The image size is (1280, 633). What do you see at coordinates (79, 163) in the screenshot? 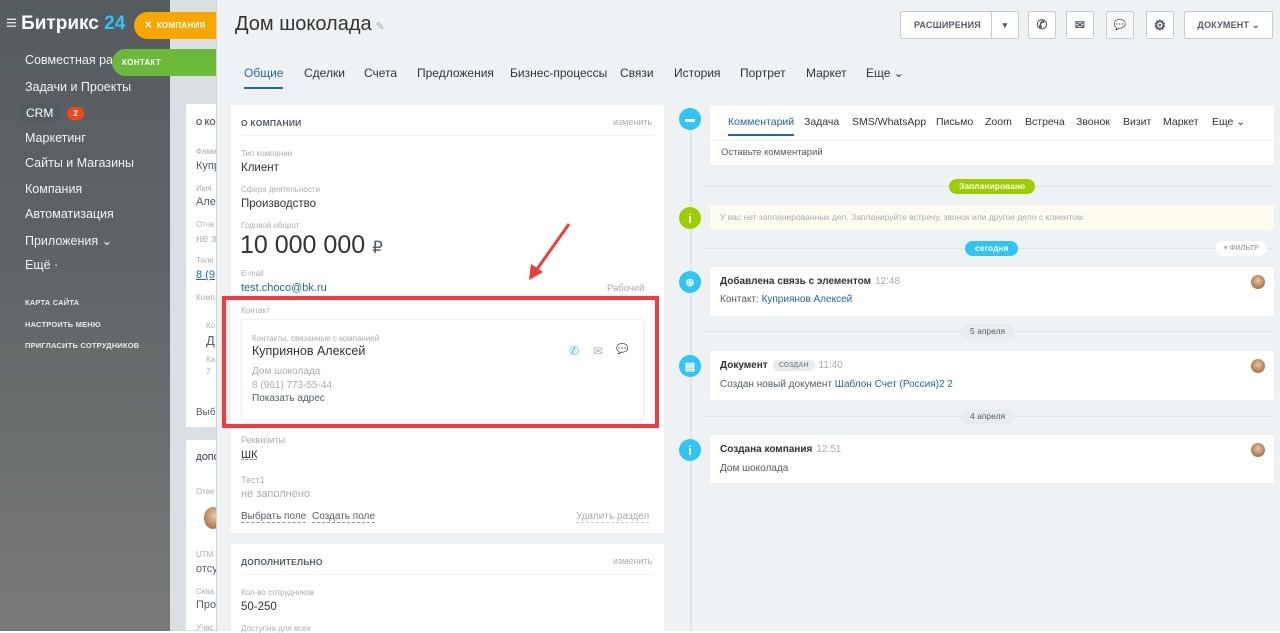
I see `nav-item-sites: Сайты и Магазины` at bounding box center [79, 163].